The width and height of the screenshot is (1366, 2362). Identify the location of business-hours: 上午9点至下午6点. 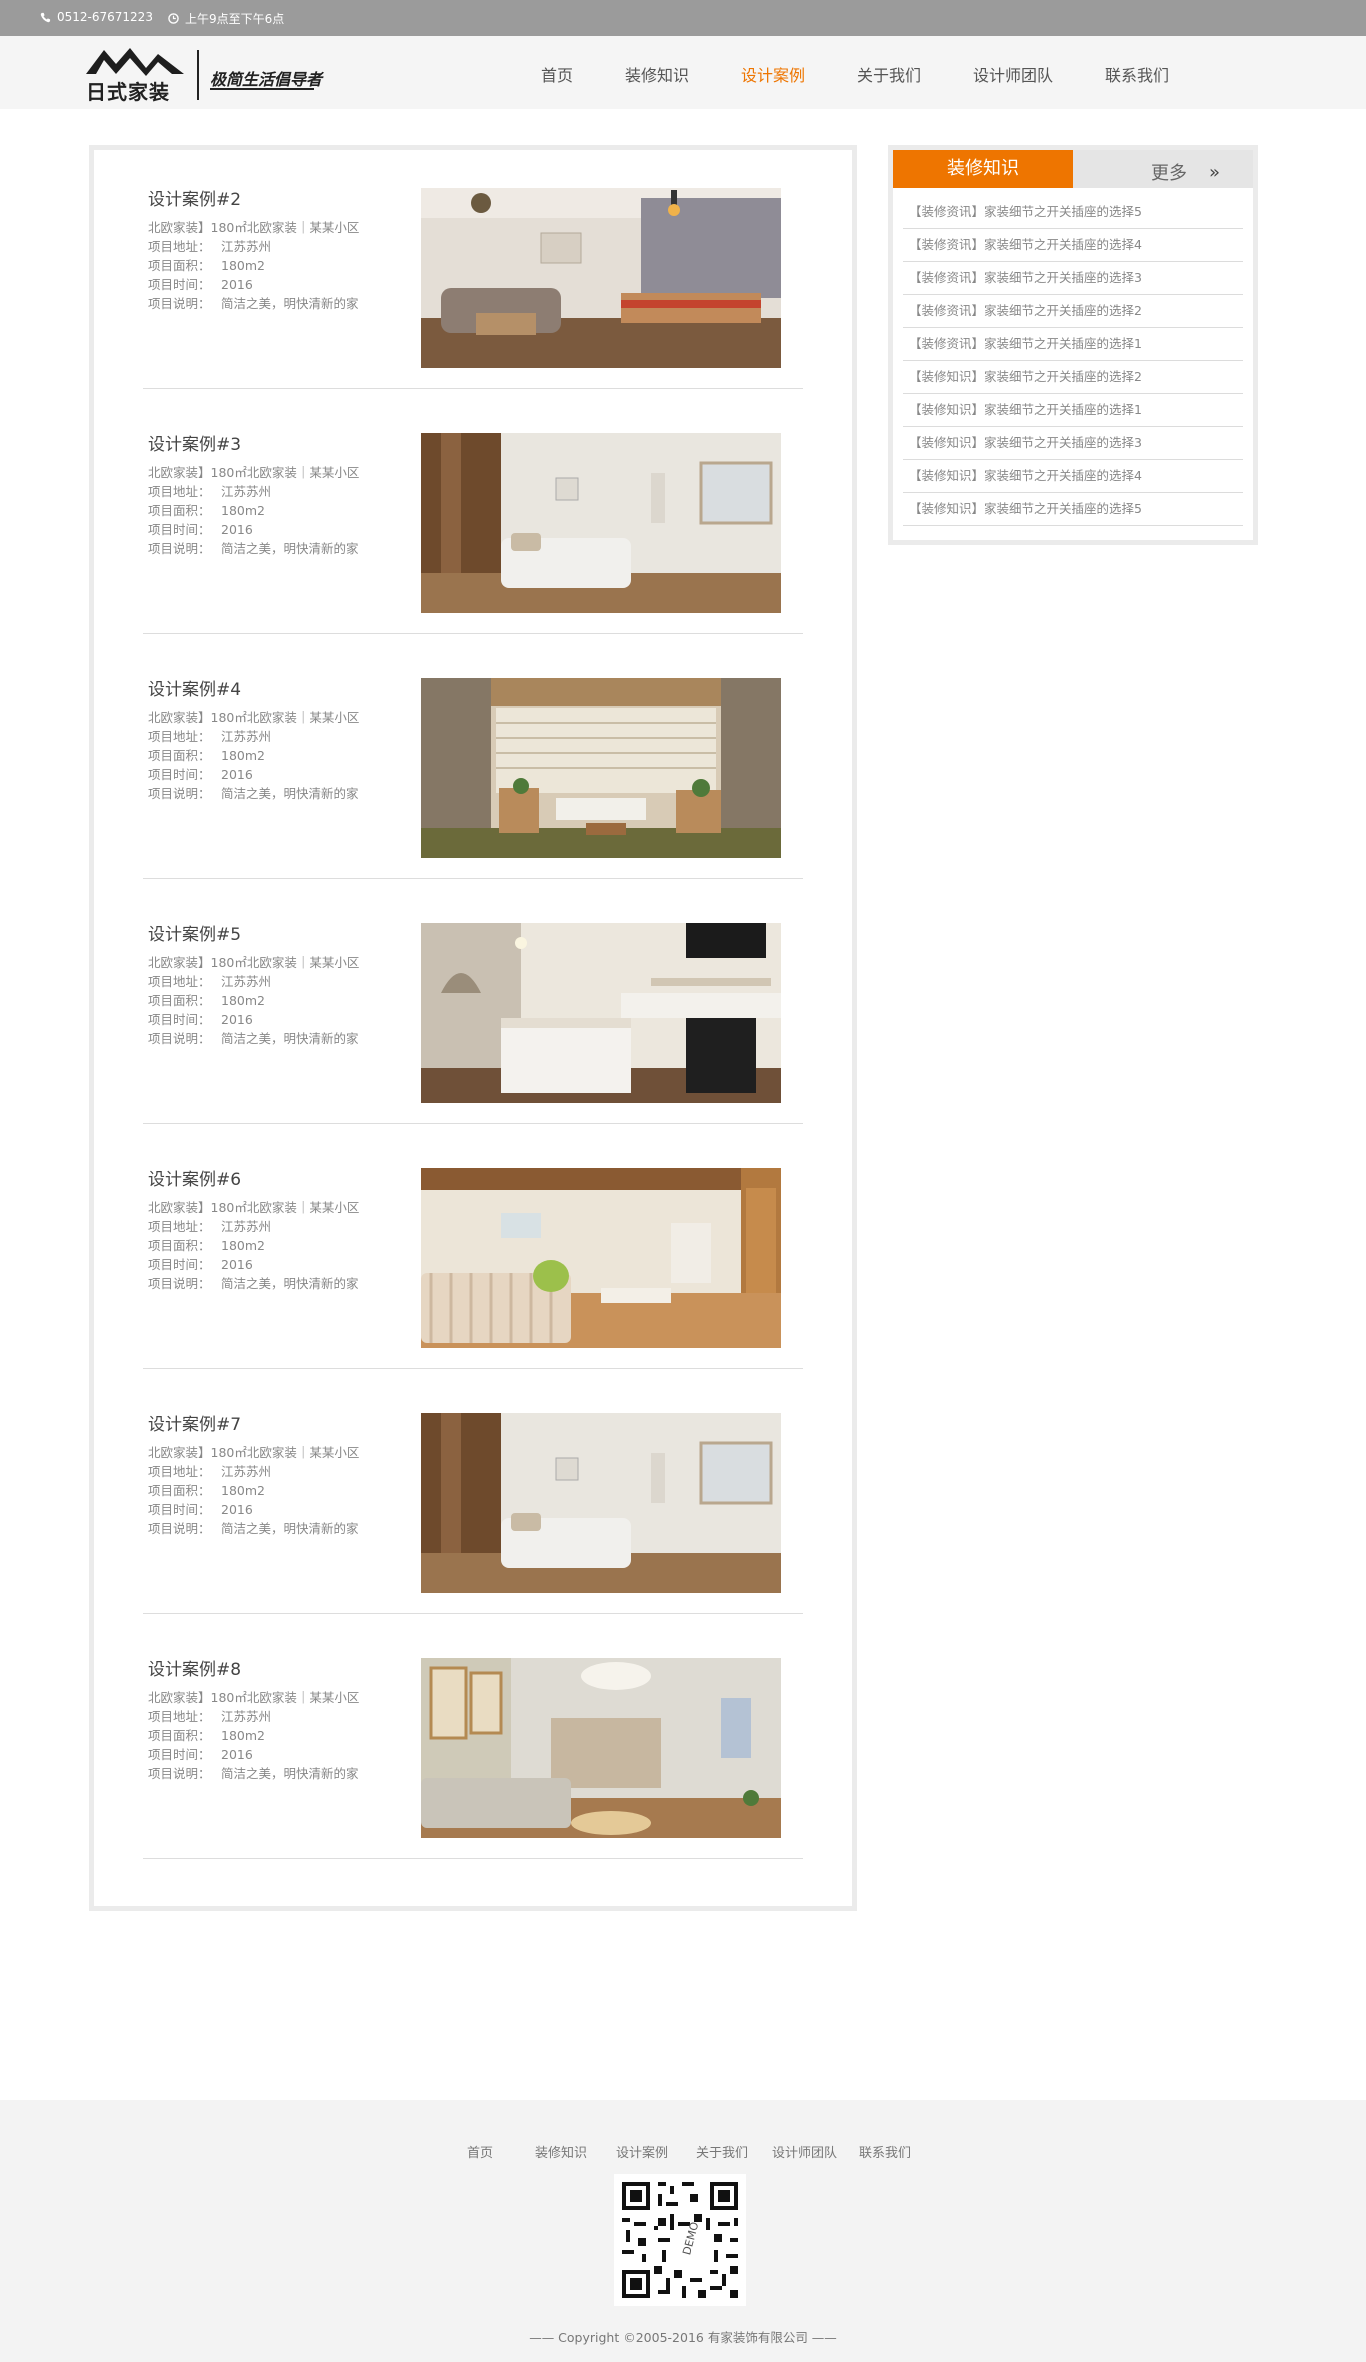
(235, 19).